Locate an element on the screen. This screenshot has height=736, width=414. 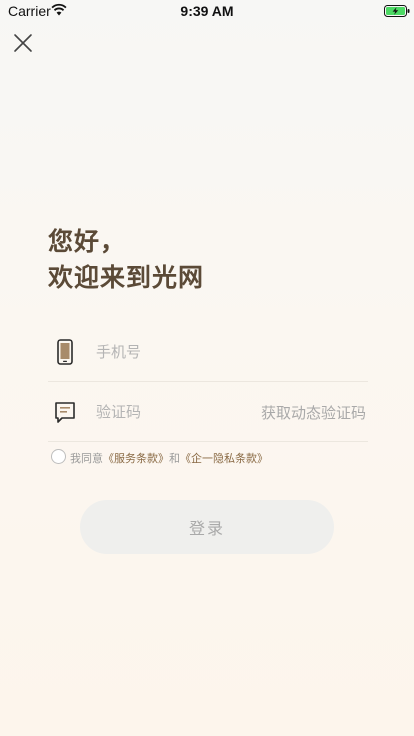
greeting-line-1: 您好， is located at coordinates (87, 241).